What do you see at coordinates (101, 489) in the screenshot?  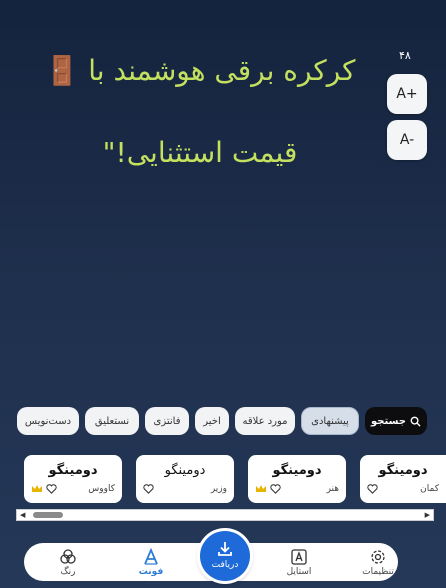 I see `font-name: کاووس` at bounding box center [101, 489].